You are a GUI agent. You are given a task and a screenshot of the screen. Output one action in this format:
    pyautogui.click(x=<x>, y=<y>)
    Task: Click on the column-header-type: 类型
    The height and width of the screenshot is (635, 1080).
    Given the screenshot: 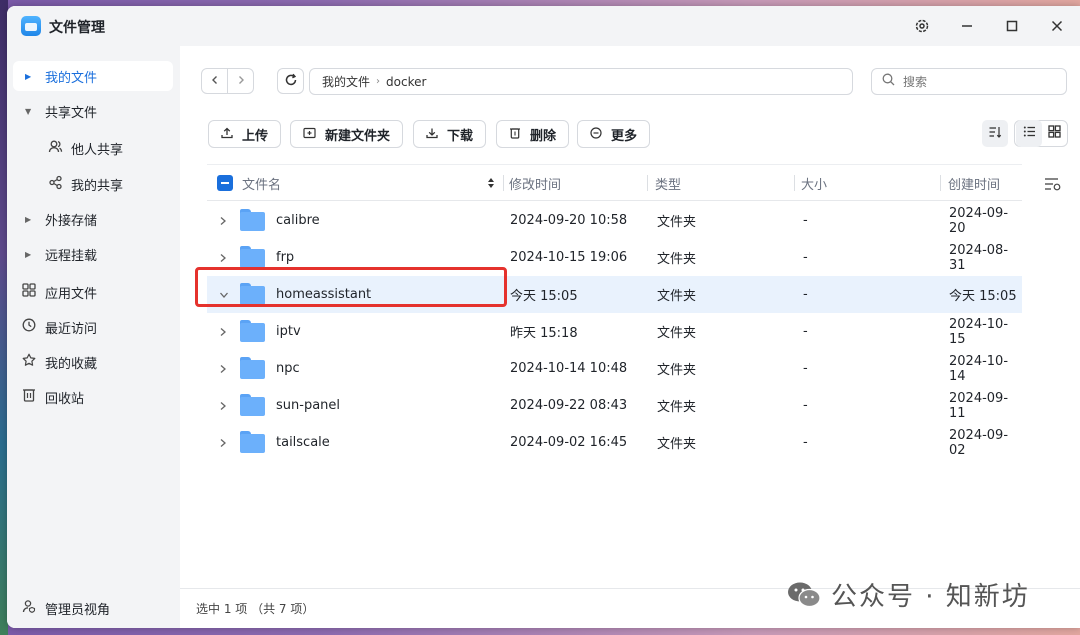 What is the action you would take?
    pyautogui.click(x=668, y=183)
    